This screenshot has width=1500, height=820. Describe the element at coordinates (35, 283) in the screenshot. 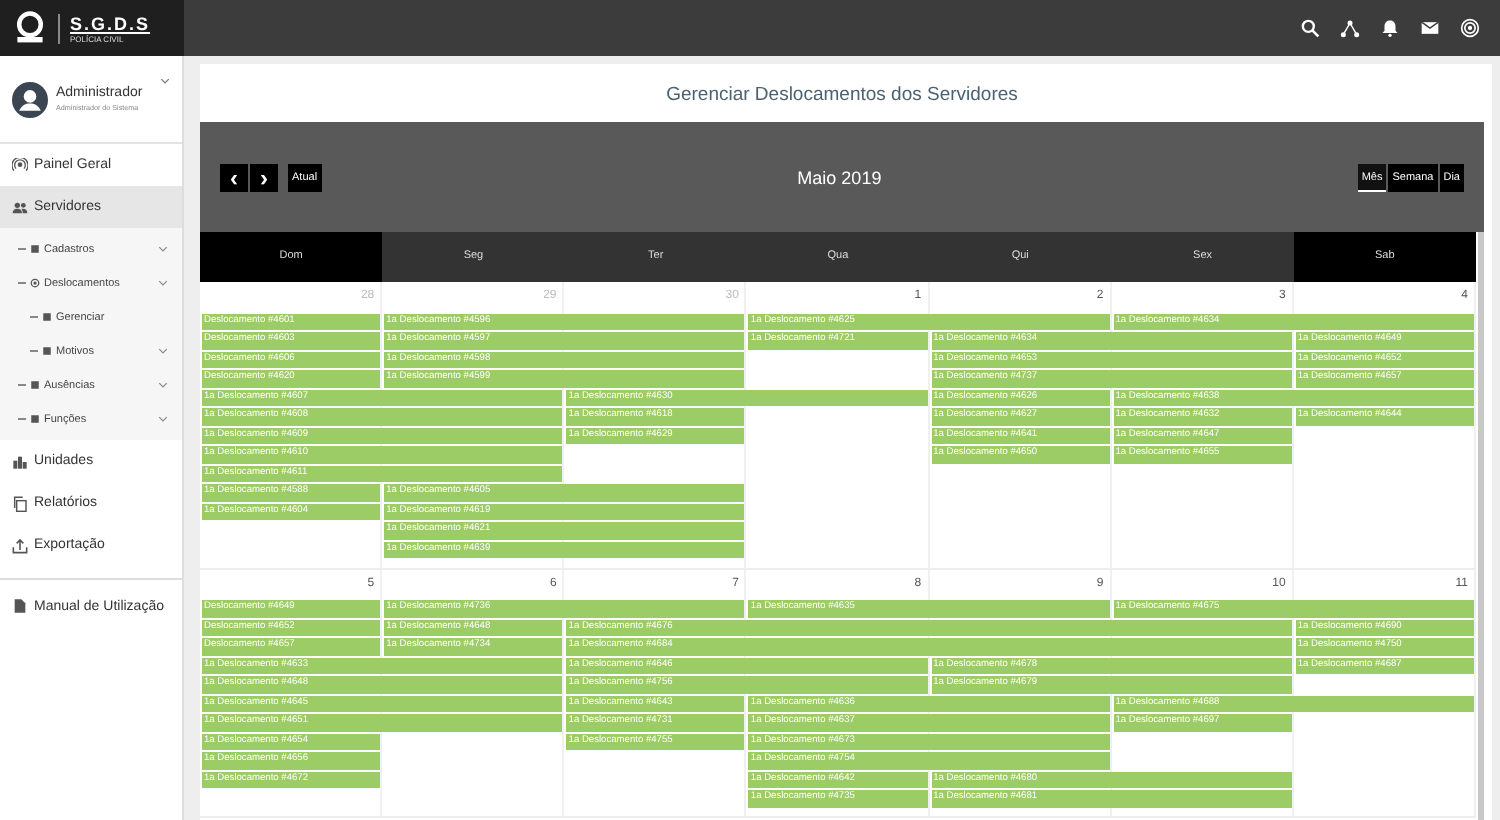

I see `target-icon` at that location.